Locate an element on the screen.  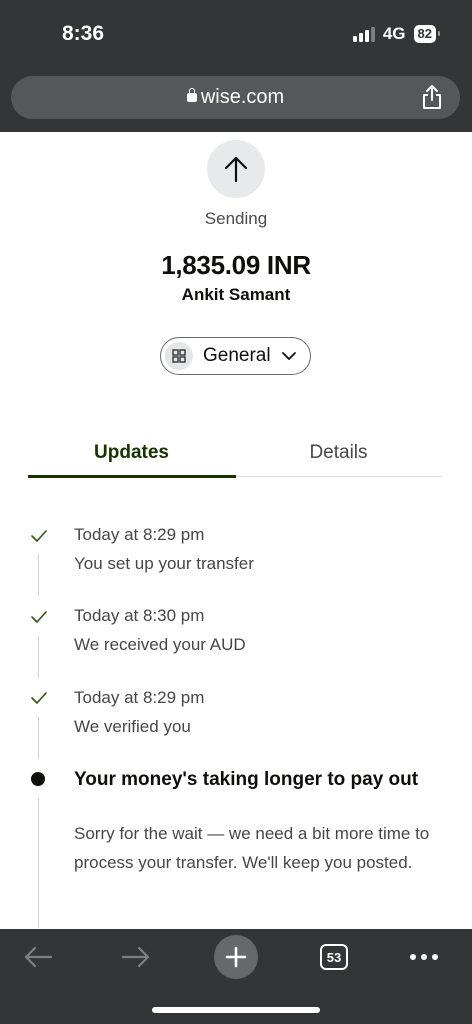
active-tab-indicator is located at coordinates (132, 476).